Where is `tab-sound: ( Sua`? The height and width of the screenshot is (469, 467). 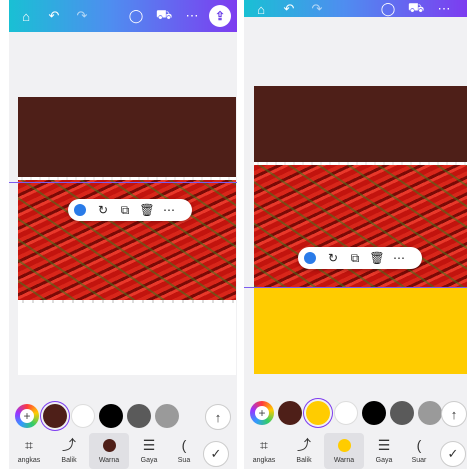 tab-sound: ( Sua is located at coordinates (184, 451).